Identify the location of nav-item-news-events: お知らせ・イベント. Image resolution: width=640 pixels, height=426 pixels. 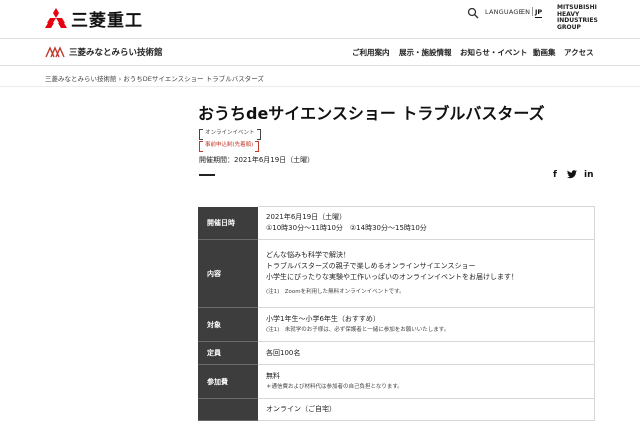
(493, 52).